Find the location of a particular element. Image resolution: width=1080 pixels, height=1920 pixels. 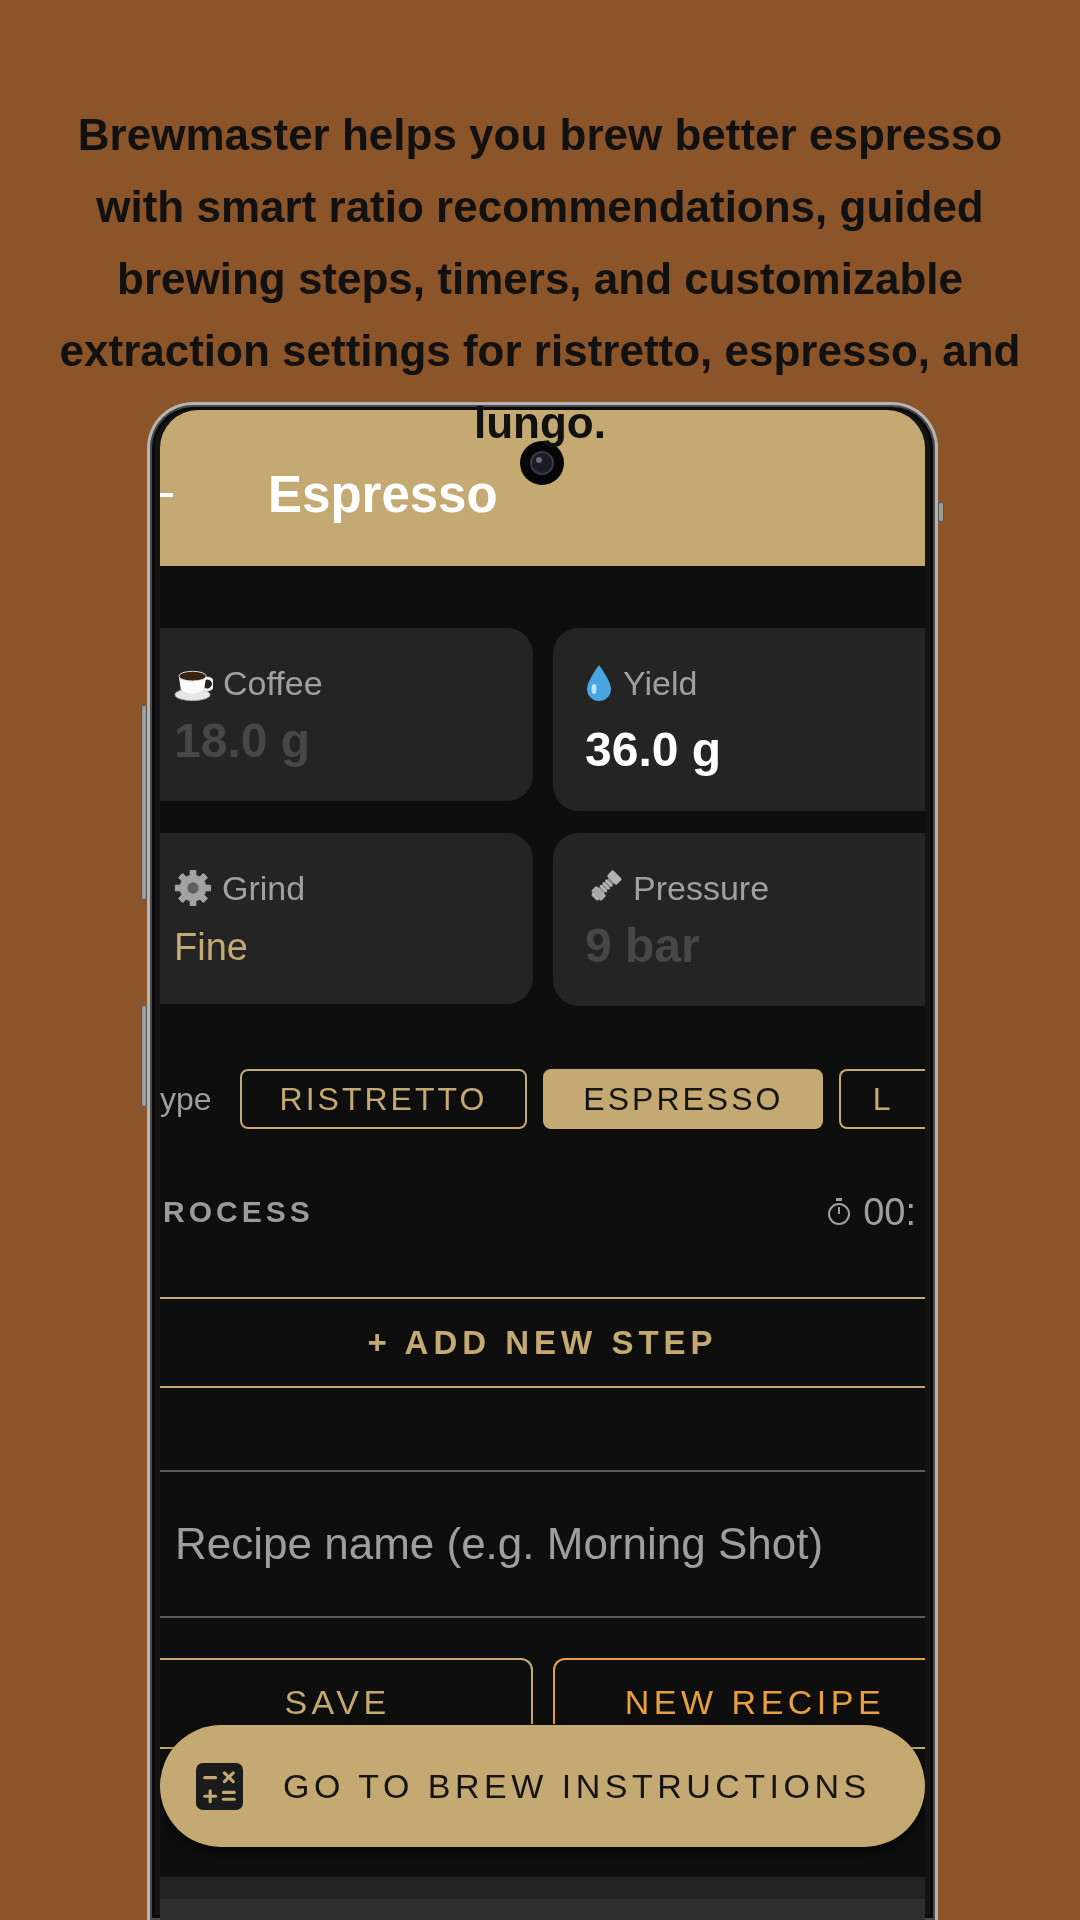

timer-text: 00: is located at coordinates (889, 1212).